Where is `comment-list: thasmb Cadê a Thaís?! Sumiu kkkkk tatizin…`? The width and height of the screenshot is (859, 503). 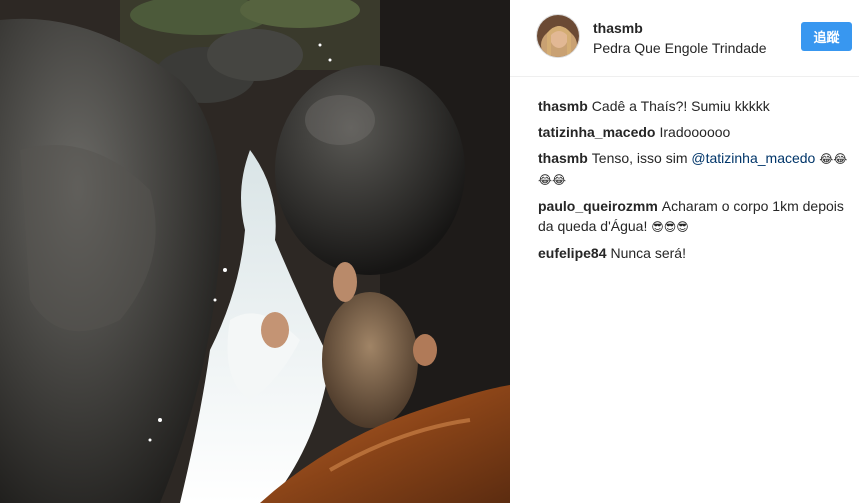 comment-list: thasmb Cadê a Thaís?! Sumiu kkkkk tatizin… is located at coordinates (693, 182).